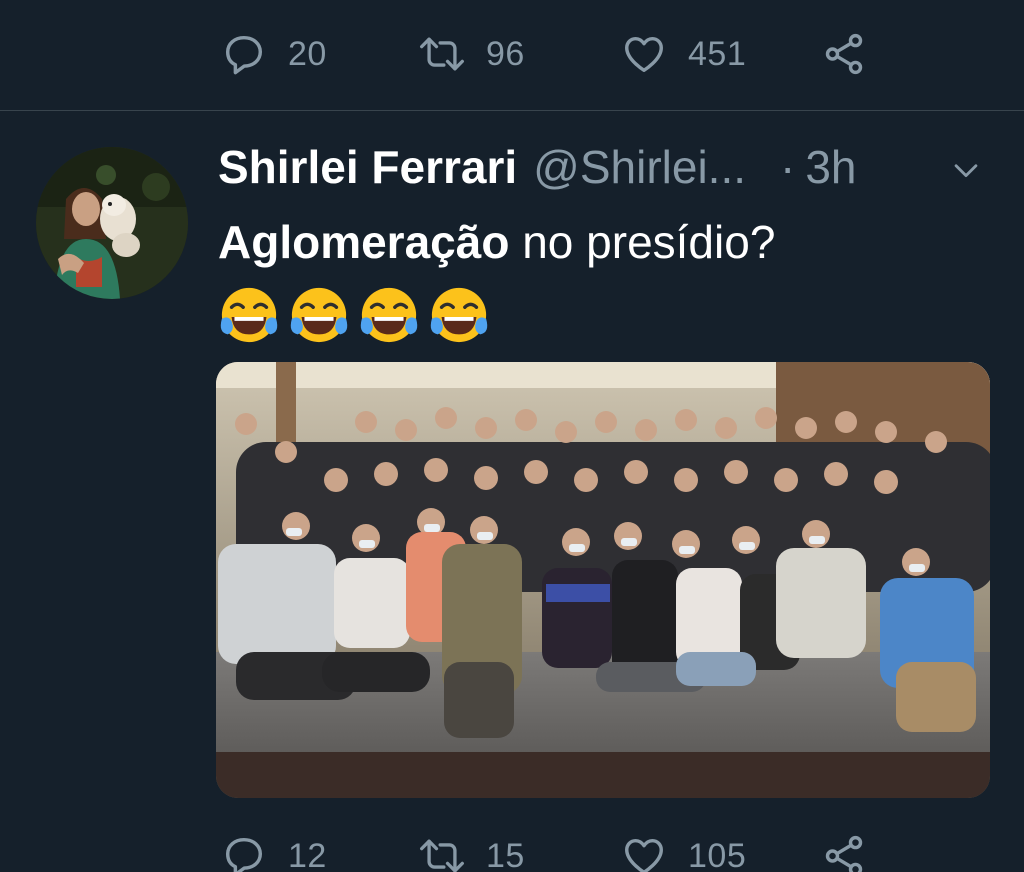 The image size is (1024, 872). What do you see at coordinates (273, 849) in the screenshot?
I see `reply-button: 12` at bounding box center [273, 849].